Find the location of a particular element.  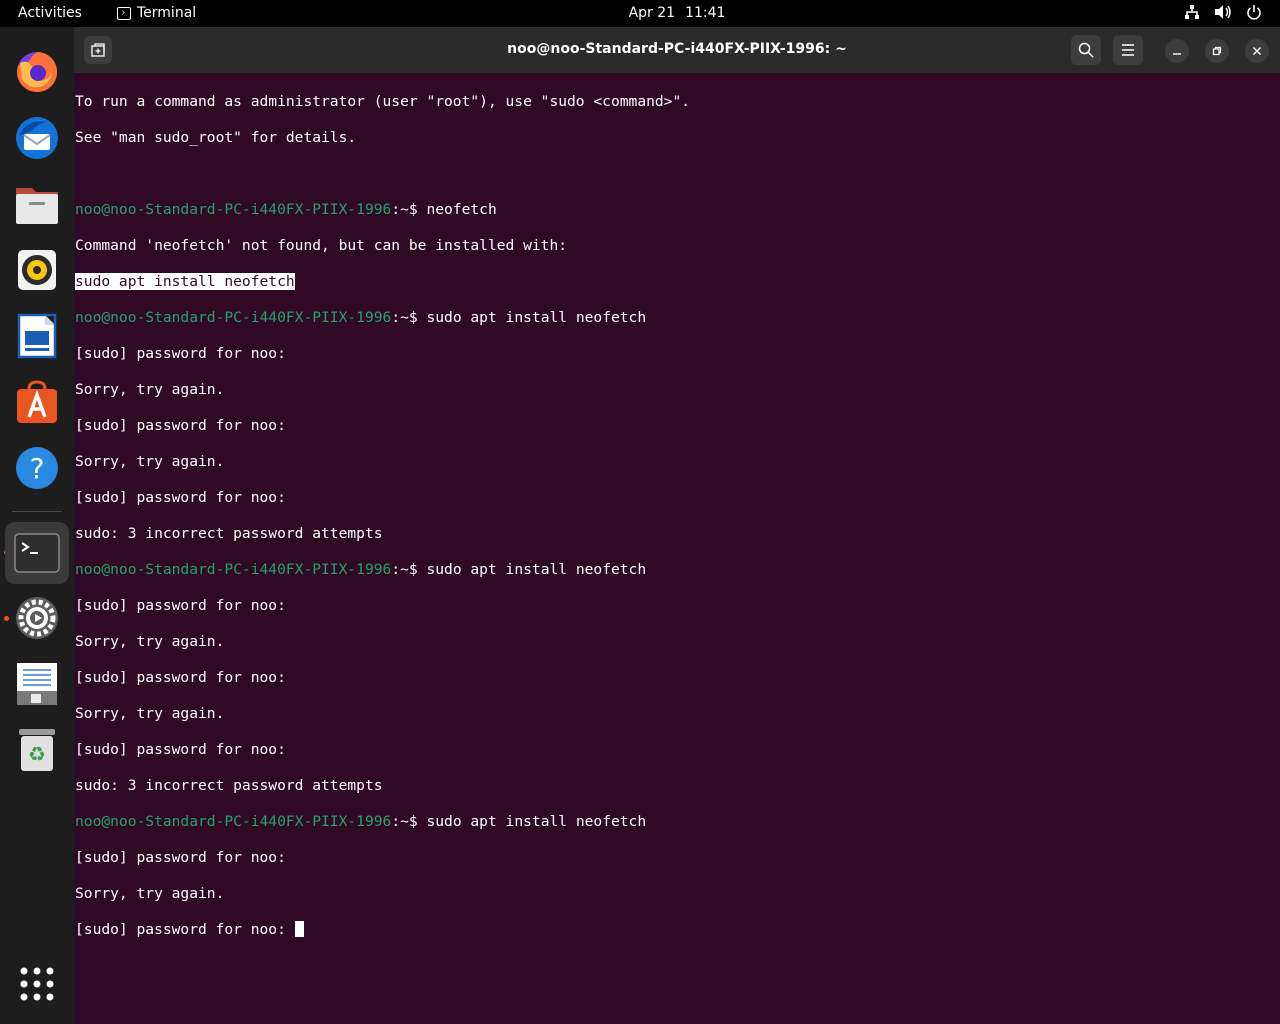

software-icon is located at coordinates (37, 401).